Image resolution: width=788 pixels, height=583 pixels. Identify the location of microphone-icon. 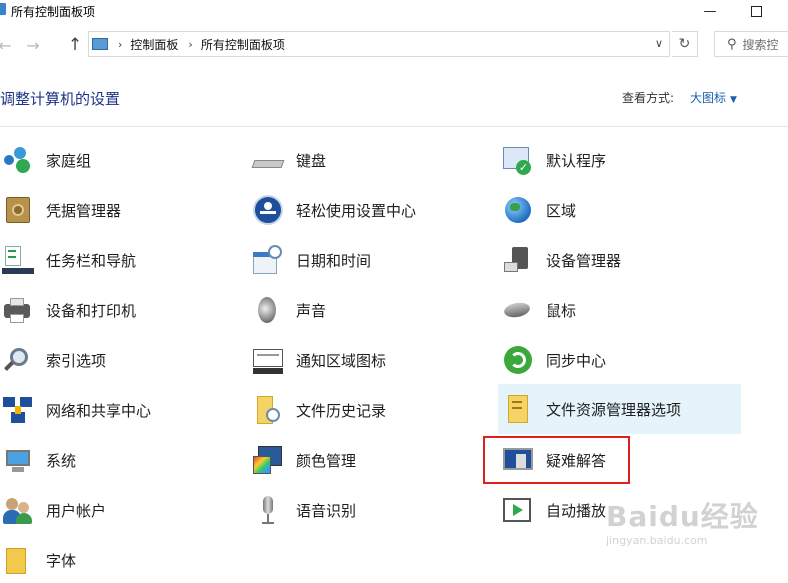
(268, 510).